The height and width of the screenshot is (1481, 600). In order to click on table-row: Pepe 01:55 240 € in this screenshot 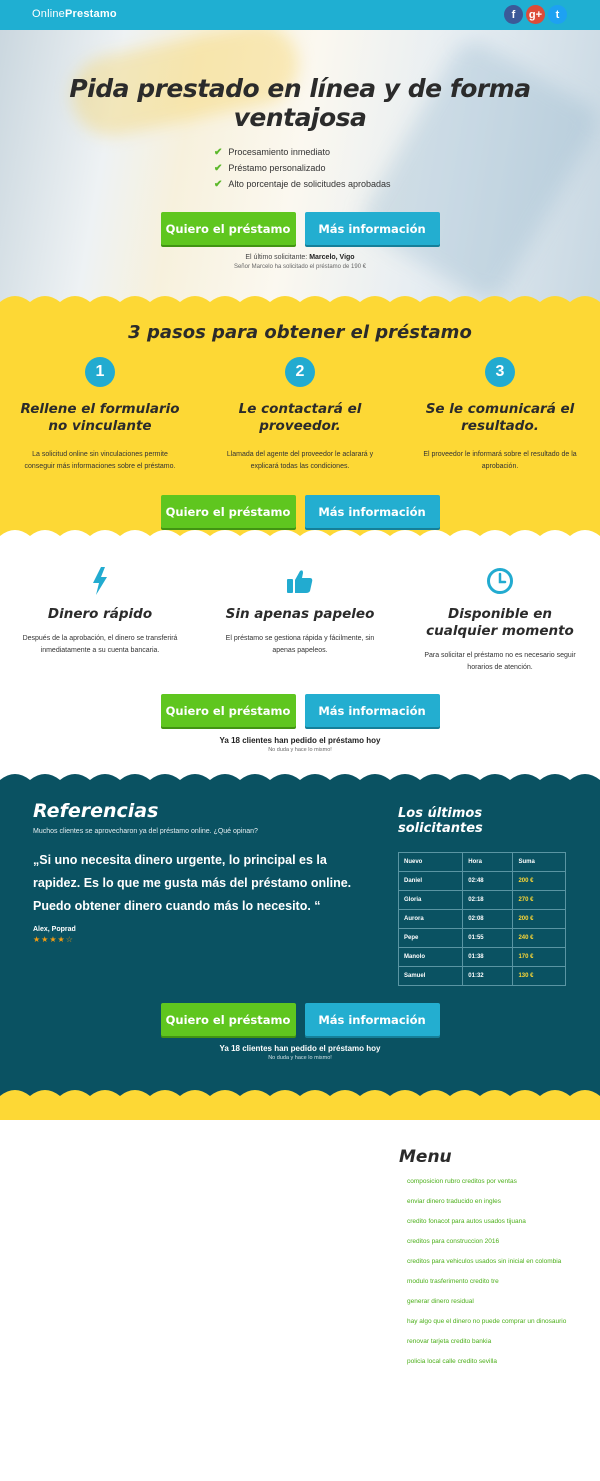, I will do `click(481, 938)`.